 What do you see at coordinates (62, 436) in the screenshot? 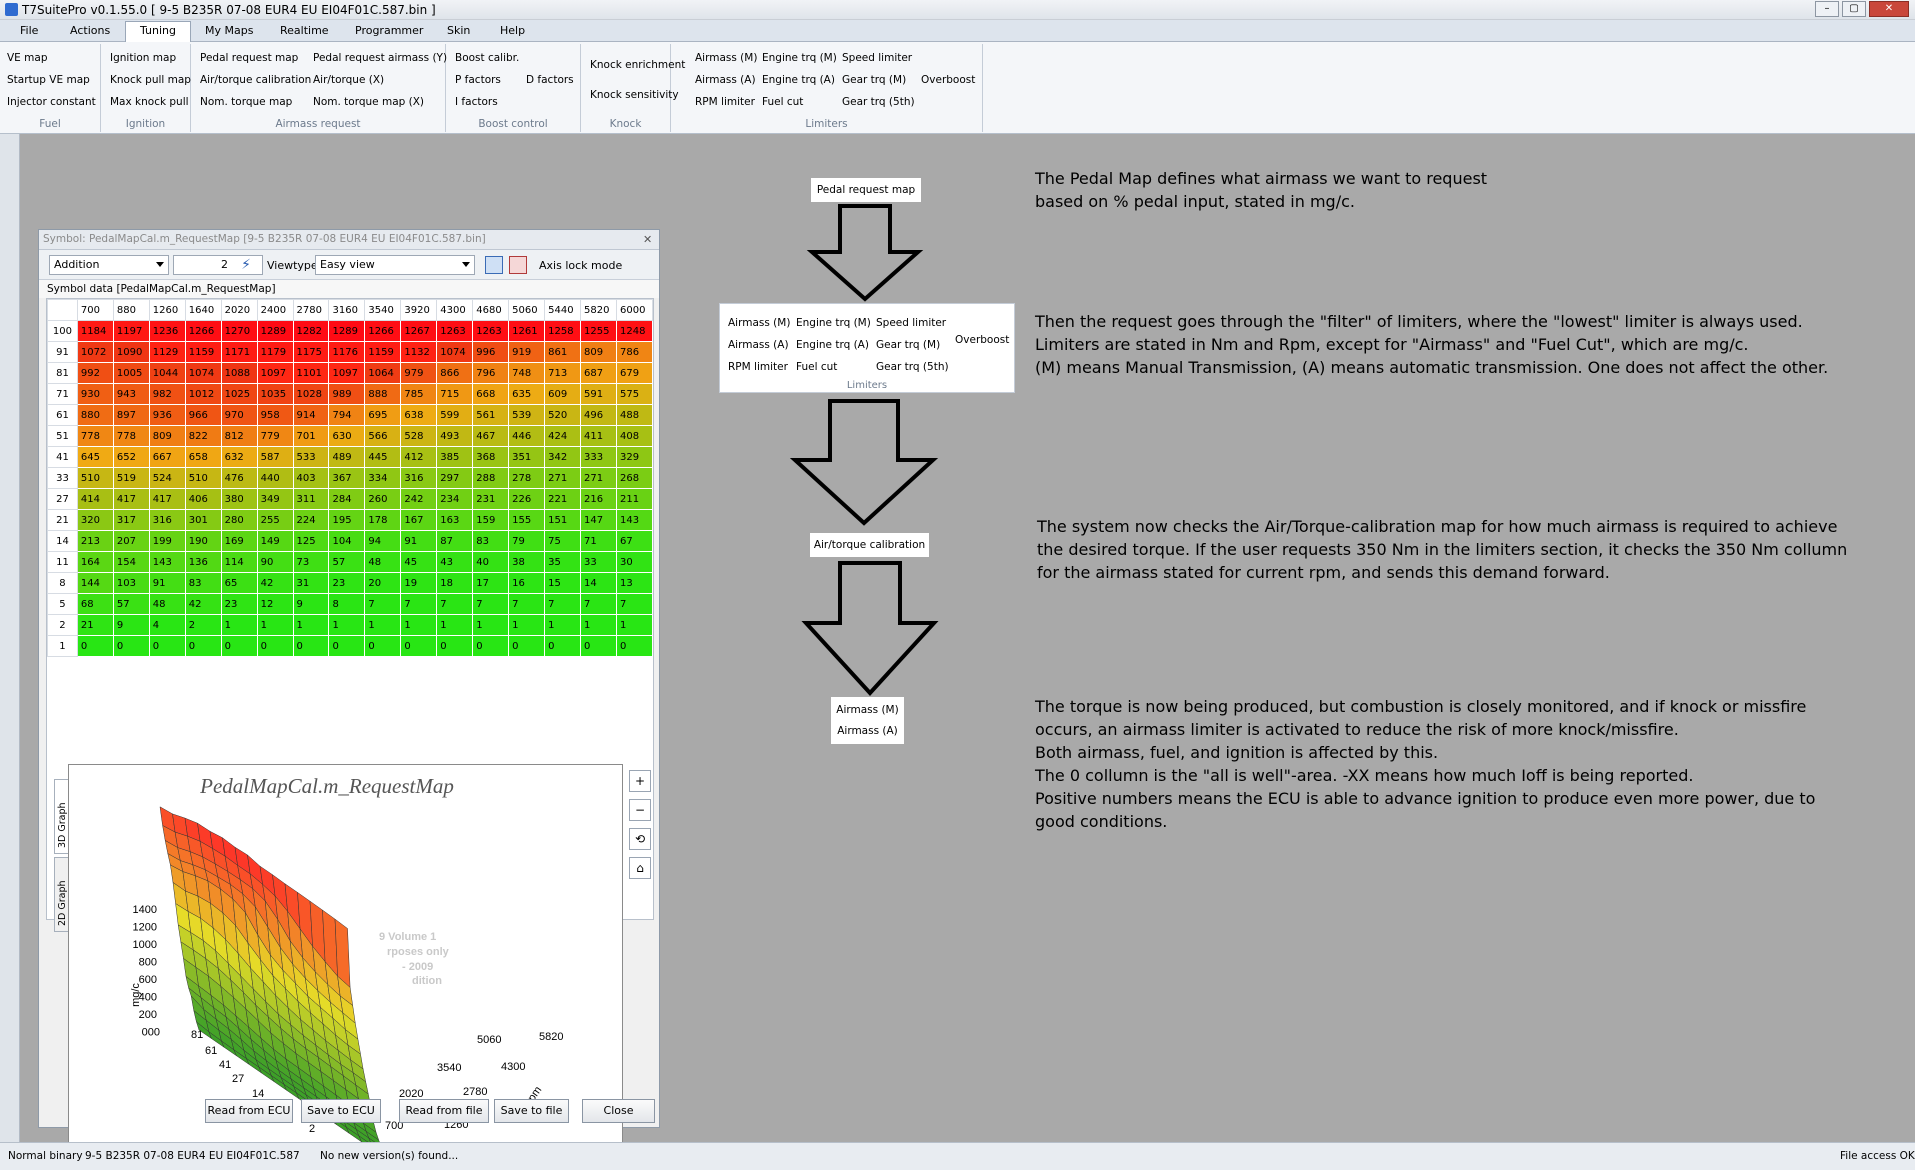
I see `row-header: 51` at bounding box center [62, 436].